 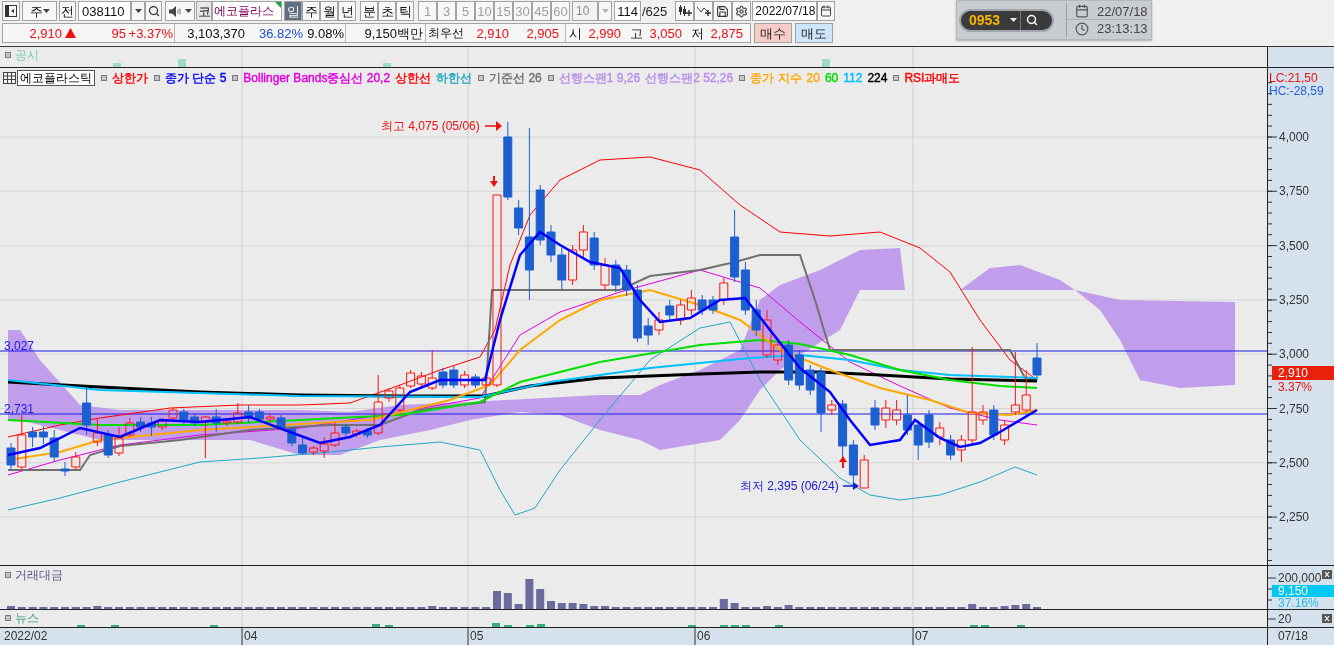 I want to click on screen-number: 0953, so click(x=988, y=20).